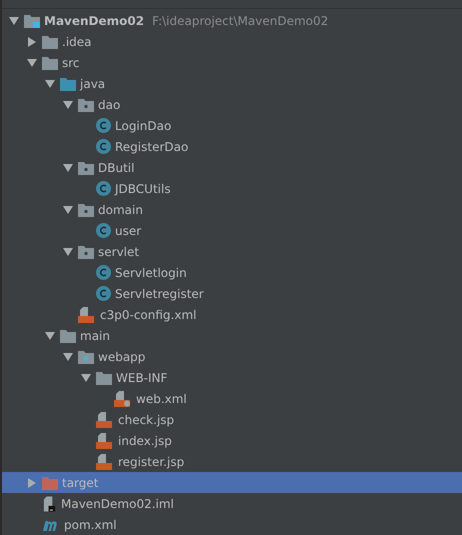  I want to click on item-label: dao, so click(109, 105).